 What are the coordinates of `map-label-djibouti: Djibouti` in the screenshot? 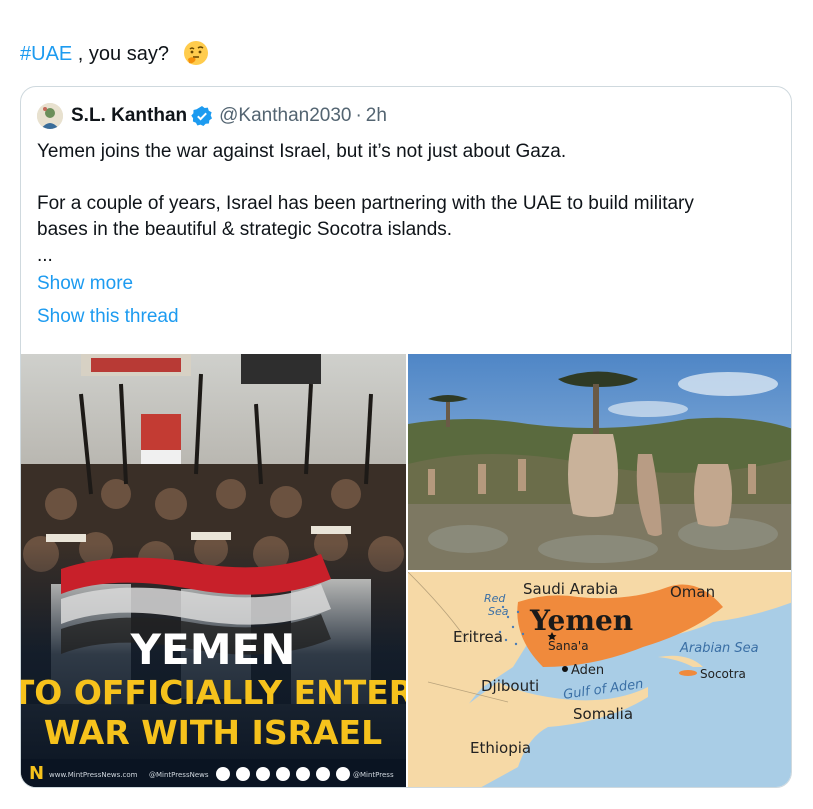 It's located at (510, 686).